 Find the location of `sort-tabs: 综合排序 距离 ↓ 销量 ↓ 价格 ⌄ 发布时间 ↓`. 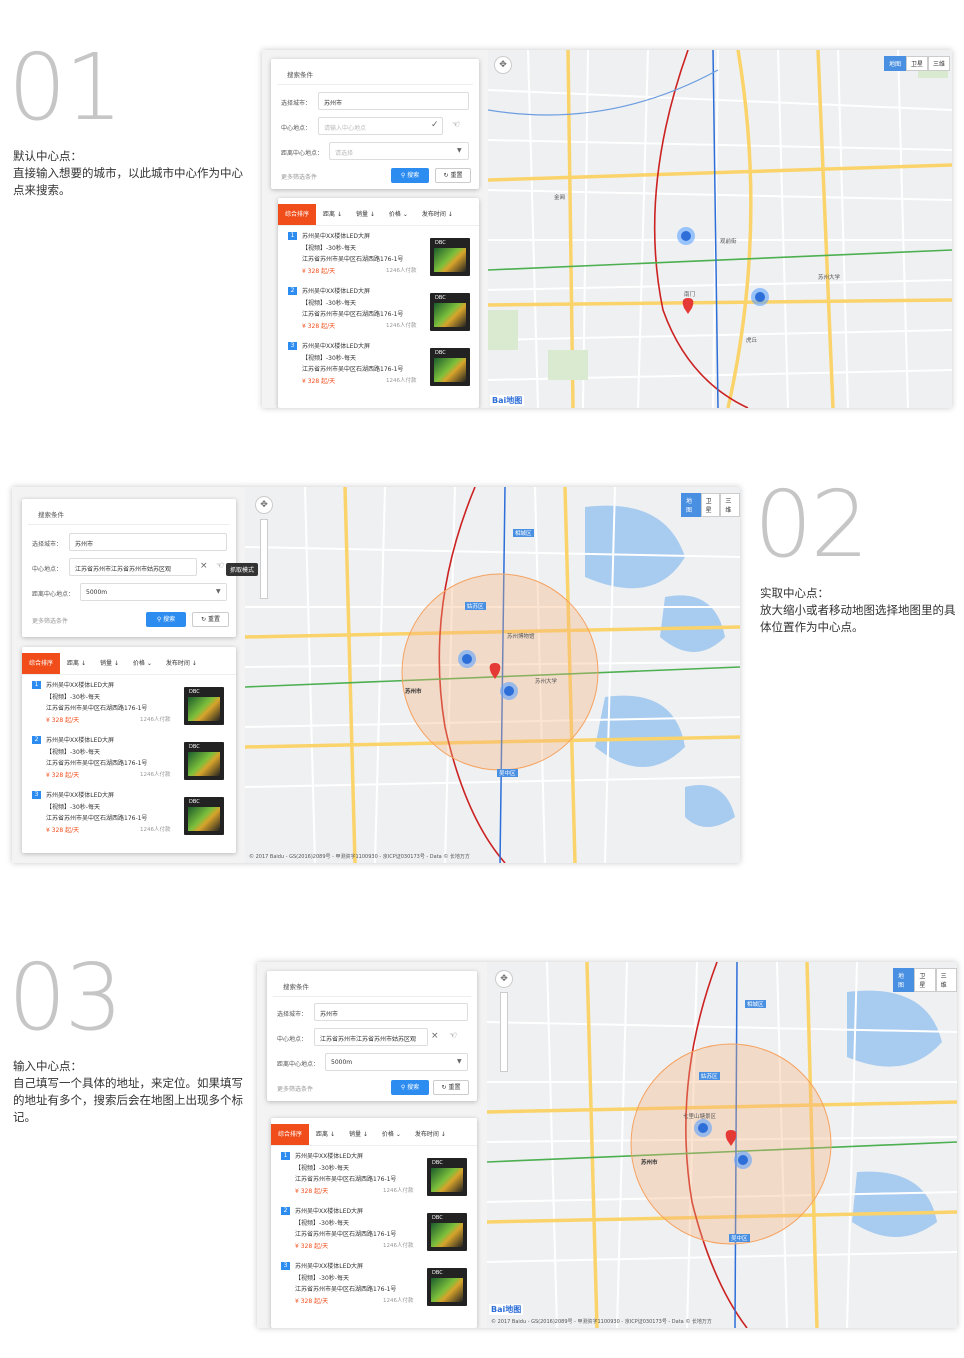

sort-tabs: 综合排序 距离 ↓ 销量 ↓ 价格 ⌄ 发布时间 ↓ is located at coordinates (378, 215).